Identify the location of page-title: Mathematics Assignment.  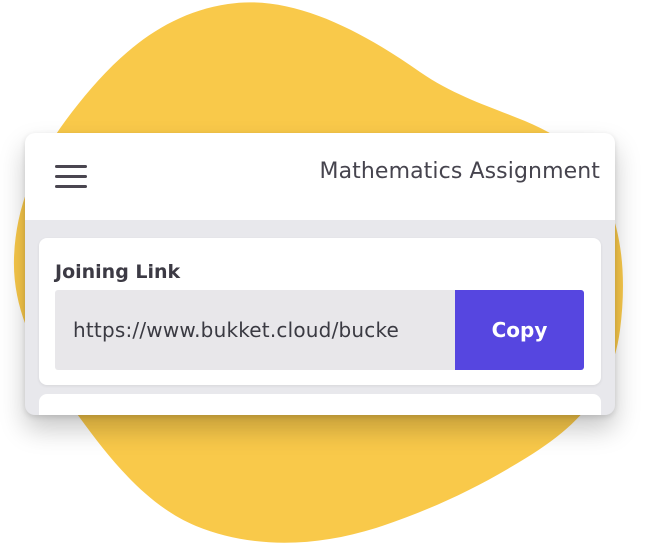
(459, 171).